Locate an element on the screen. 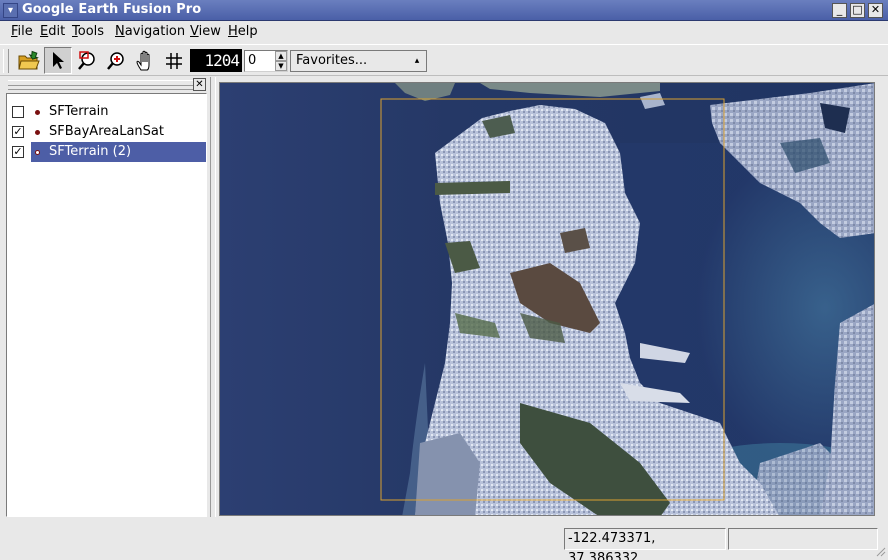  status-field is located at coordinates (803, 539).